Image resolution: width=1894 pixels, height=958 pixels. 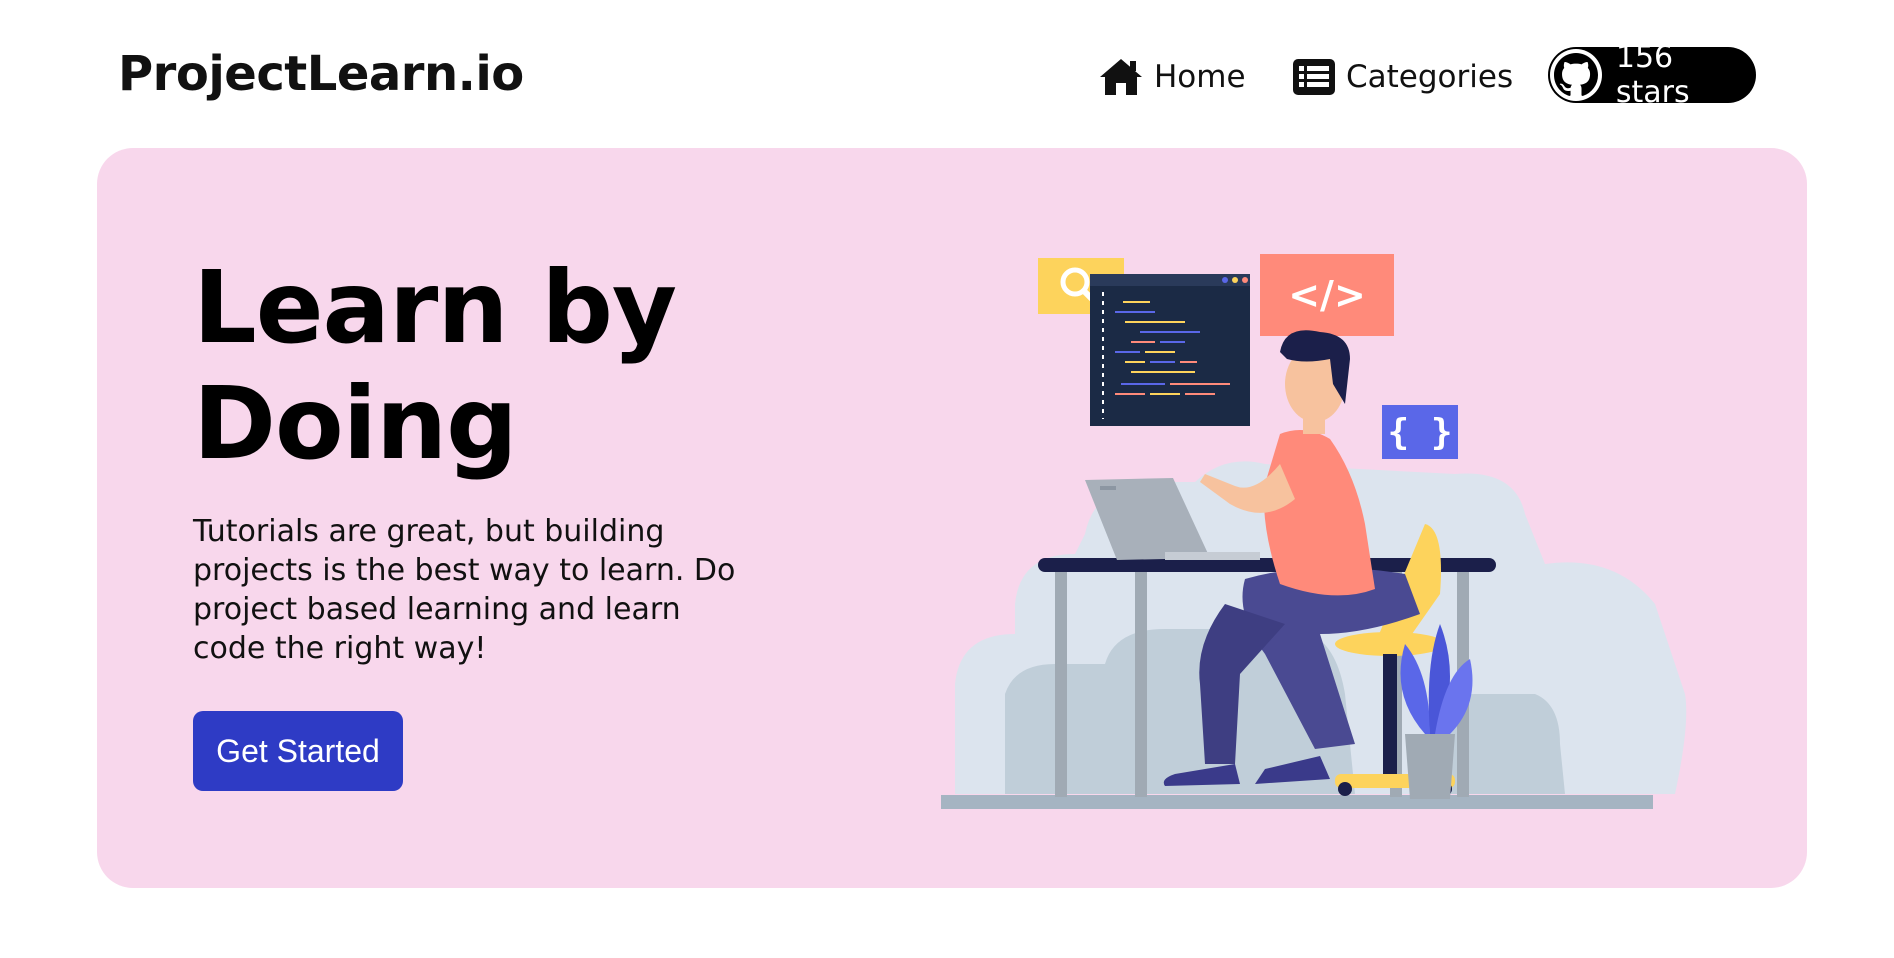 What do you see at coordinates (1170, 350) in the screenshot?
I see `code-monitor` at bounding box center [1170, 350].